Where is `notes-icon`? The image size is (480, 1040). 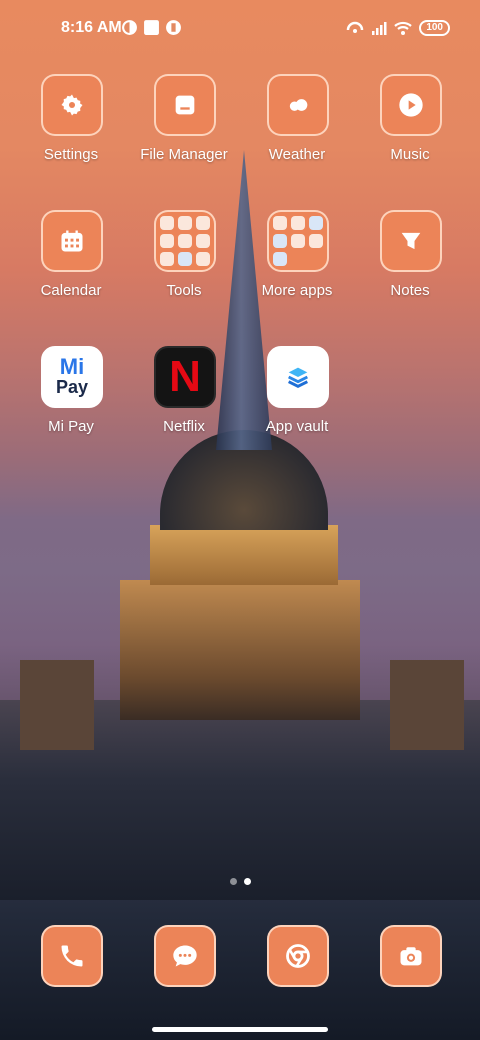 notes-icon is located at coordinates (411, 241).